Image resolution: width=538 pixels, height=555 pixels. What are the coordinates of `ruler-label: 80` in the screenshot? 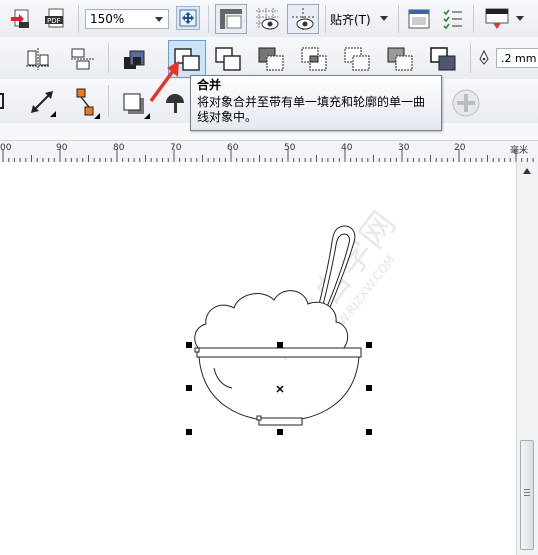 It's located at (119, 148).